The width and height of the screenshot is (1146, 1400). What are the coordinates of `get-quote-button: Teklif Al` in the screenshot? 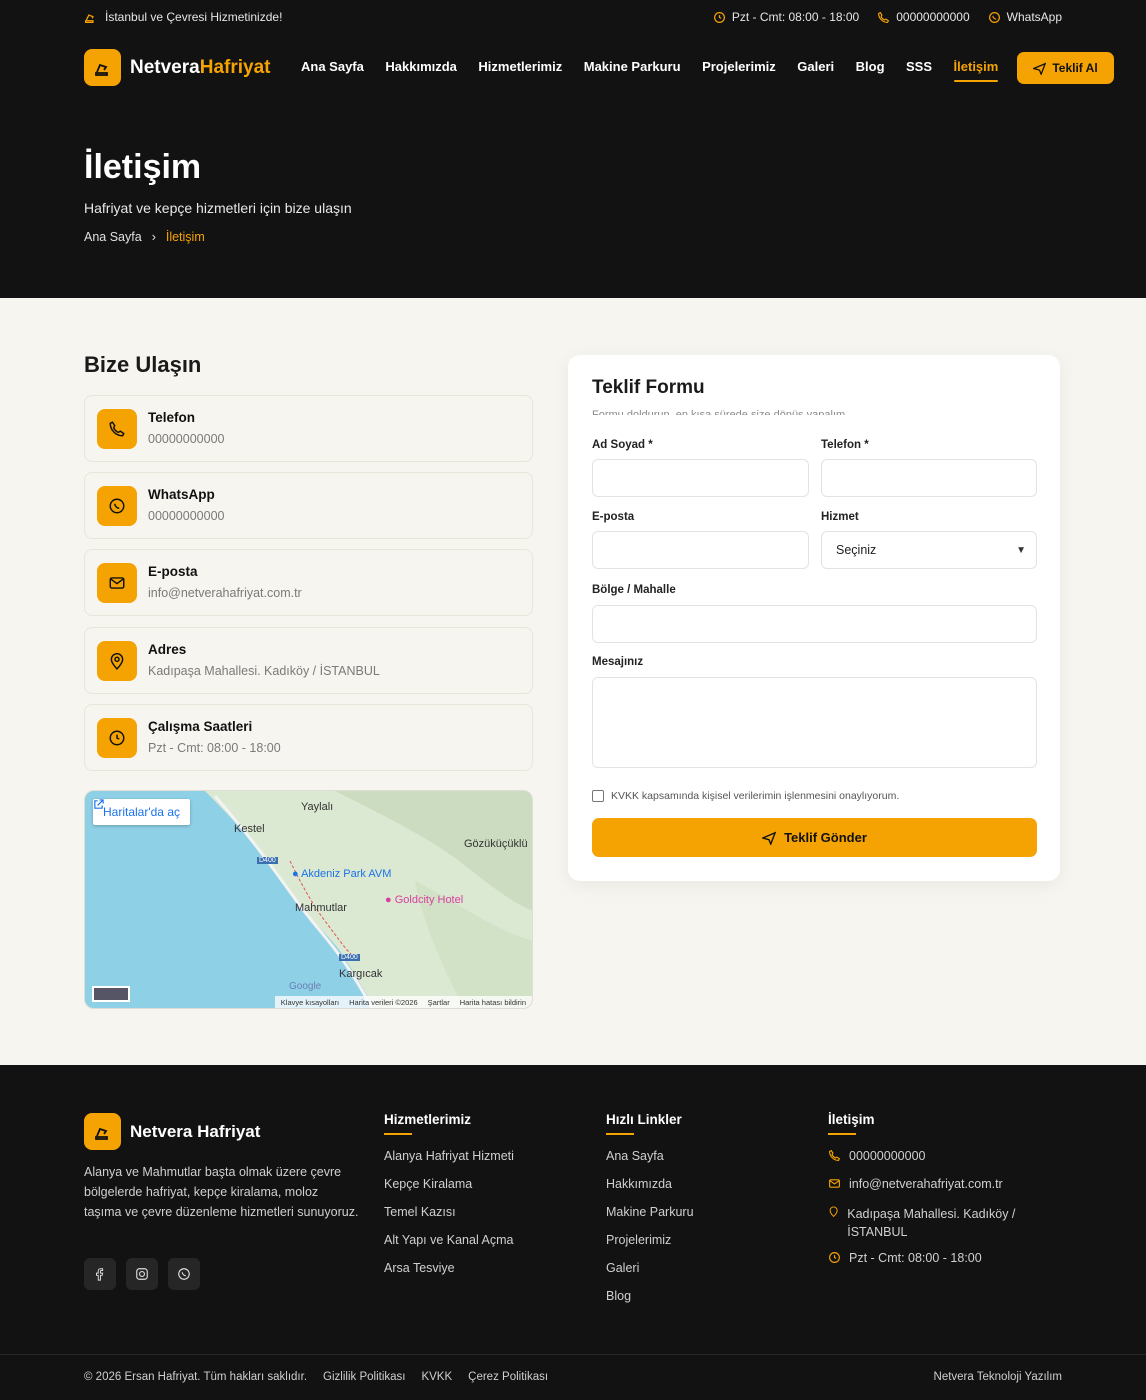 It's located at (1065, 68).